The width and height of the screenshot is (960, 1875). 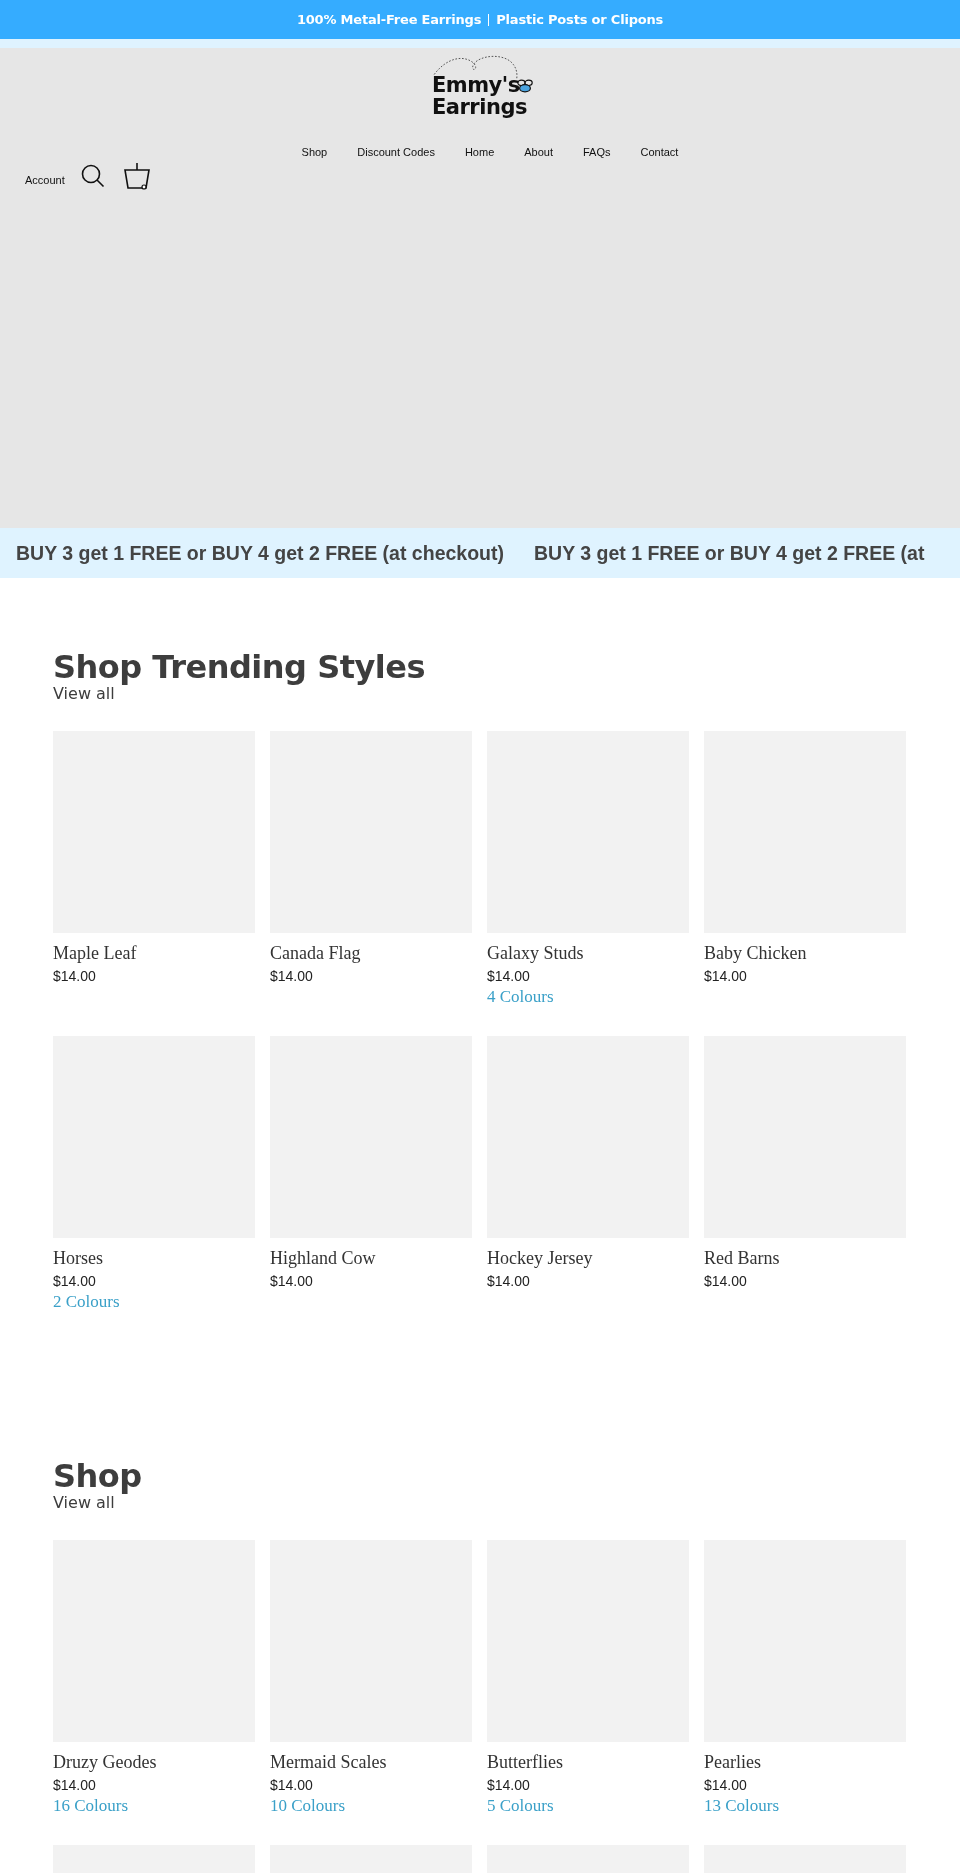 What do you see at coordinates (597, 152) in the screenshot?
I see `nav-link: FAQs` at bounding box center [597, 152].